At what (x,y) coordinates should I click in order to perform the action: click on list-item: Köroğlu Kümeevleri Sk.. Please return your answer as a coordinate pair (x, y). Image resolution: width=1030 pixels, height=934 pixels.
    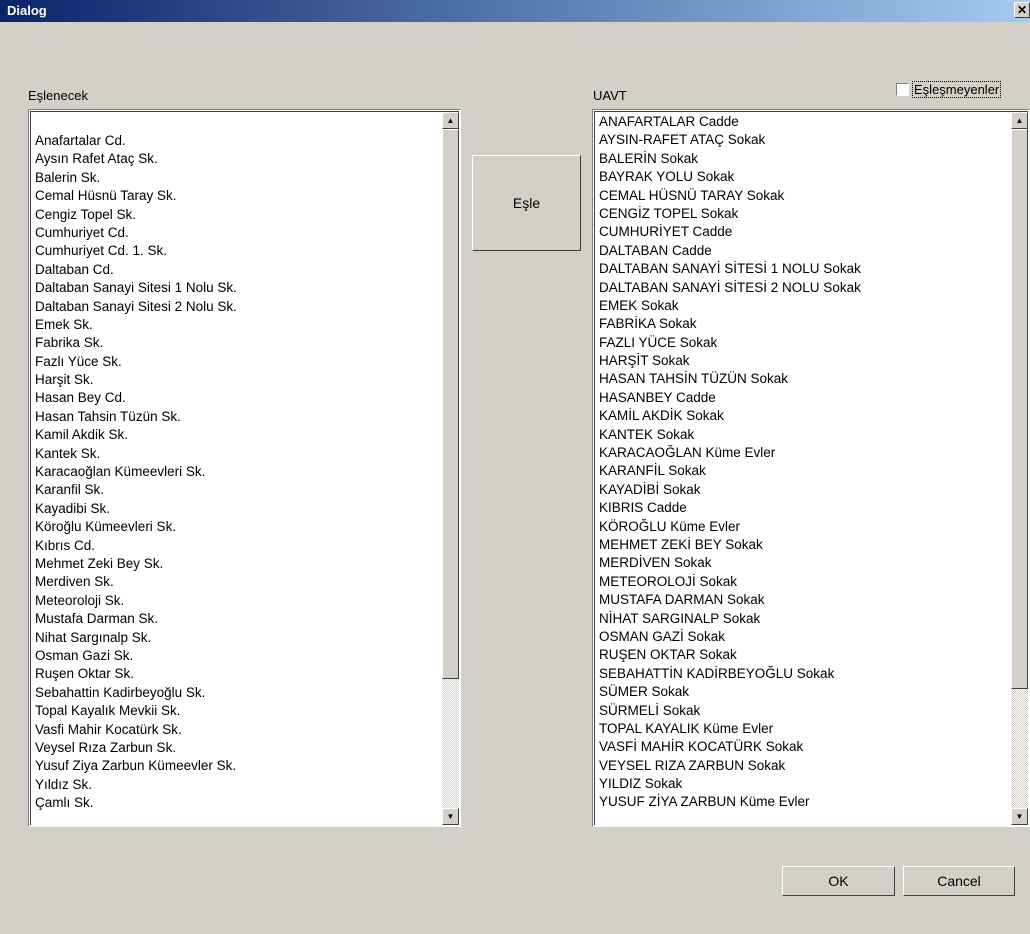
    Looking at the image, I should click on (237, 527).